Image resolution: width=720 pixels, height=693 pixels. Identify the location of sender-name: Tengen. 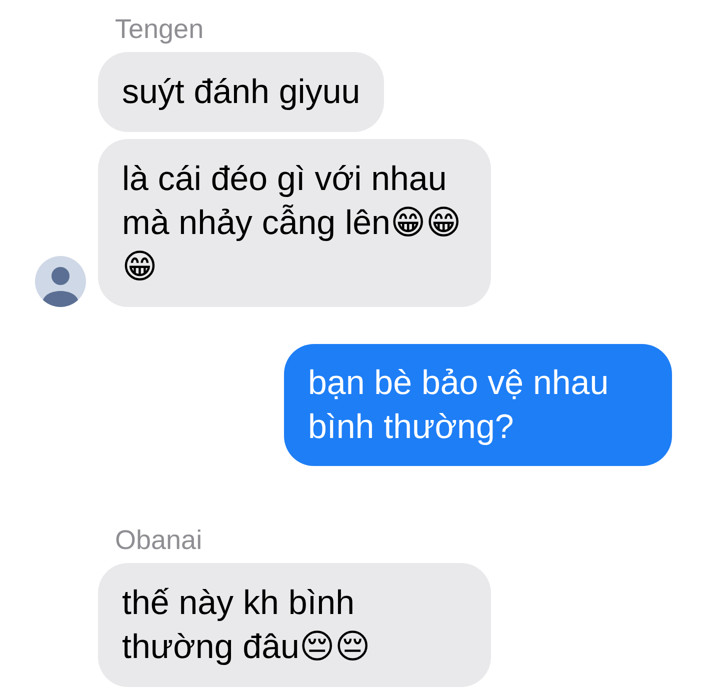
(160, 29).